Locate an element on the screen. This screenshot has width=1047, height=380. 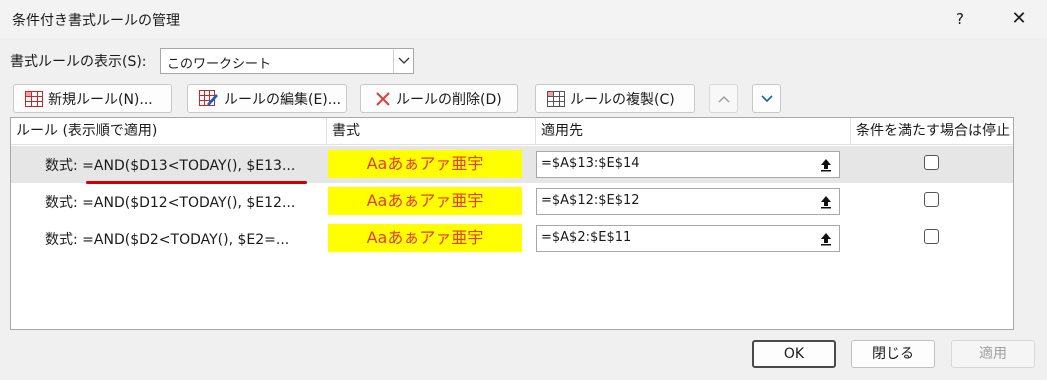
column-header-format: 書式 is located at coordinates (431, 131).